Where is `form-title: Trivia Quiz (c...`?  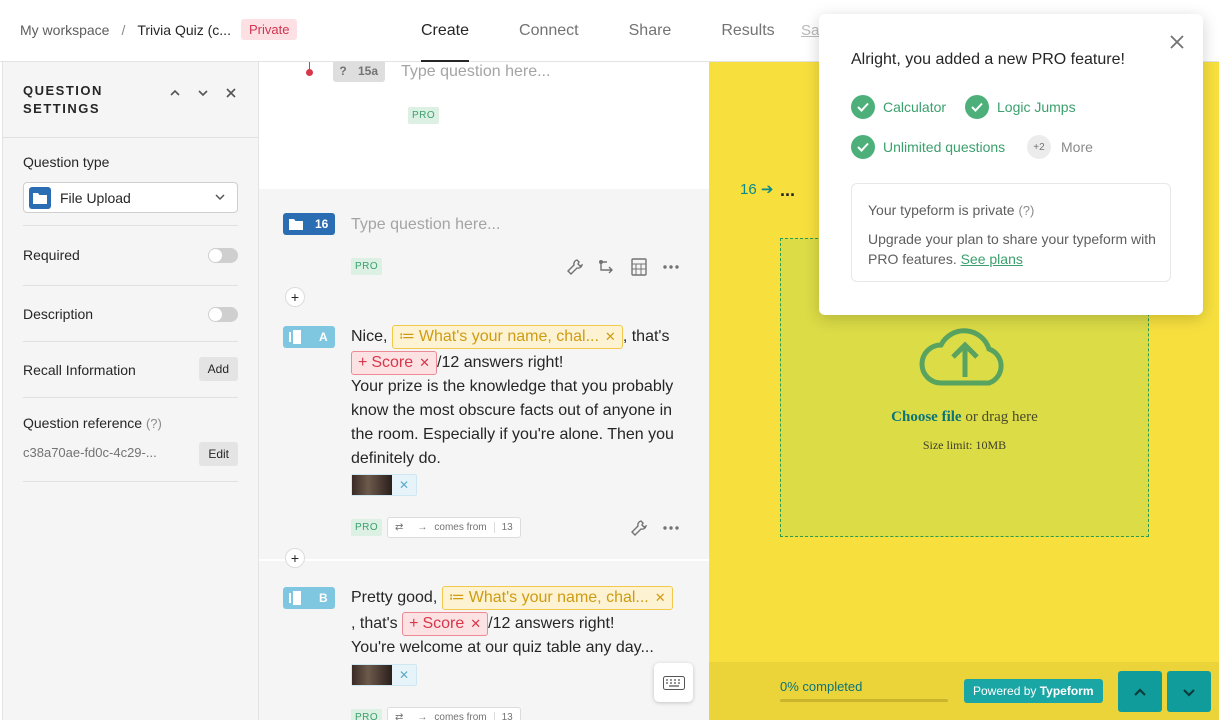
form-title: Trivia Quiz (c... is located at coordinates (184, 30).